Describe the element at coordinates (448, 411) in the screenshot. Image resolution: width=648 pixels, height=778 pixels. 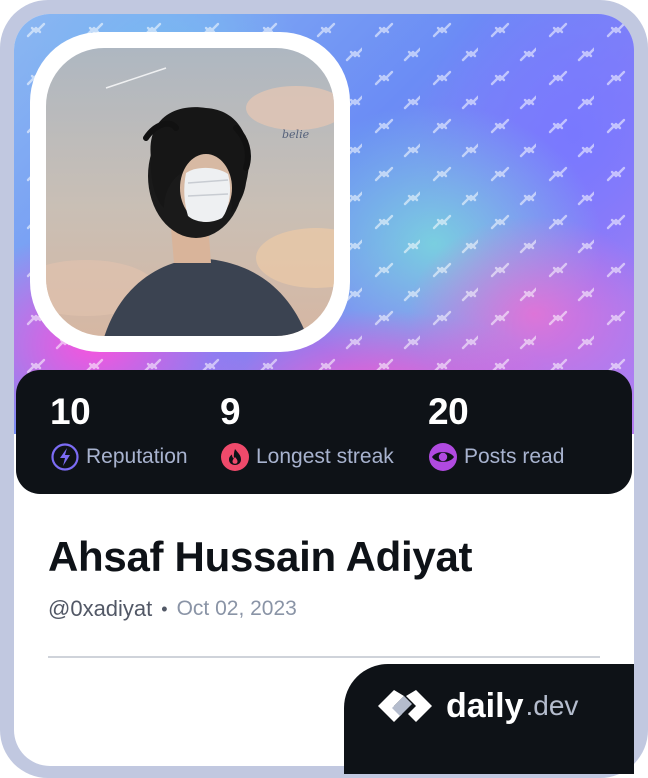
I see `posts-read-value: 20` at that location.